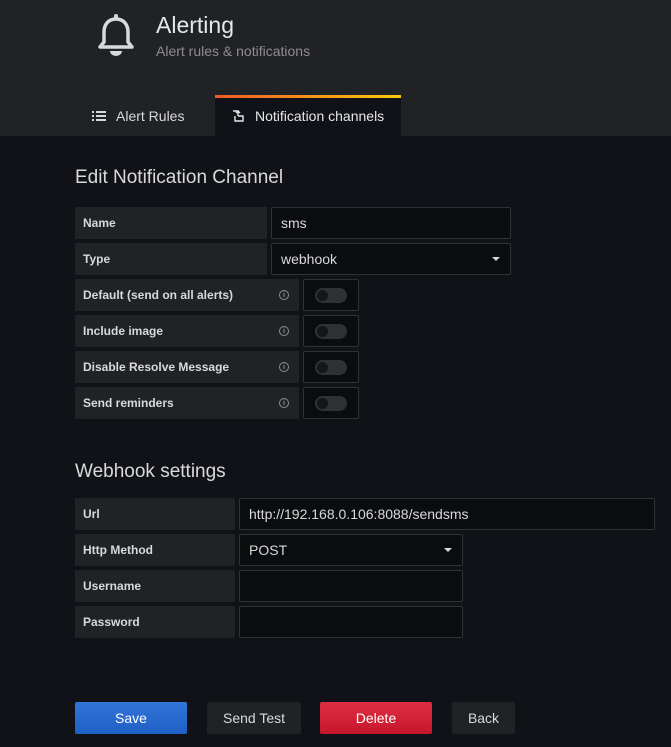 The height and width of the screenshot is (747, 671). Describe the element at coordinates (187, 331) in the screenshot. I see `toggle-label-include-image: Include image i` at that location.